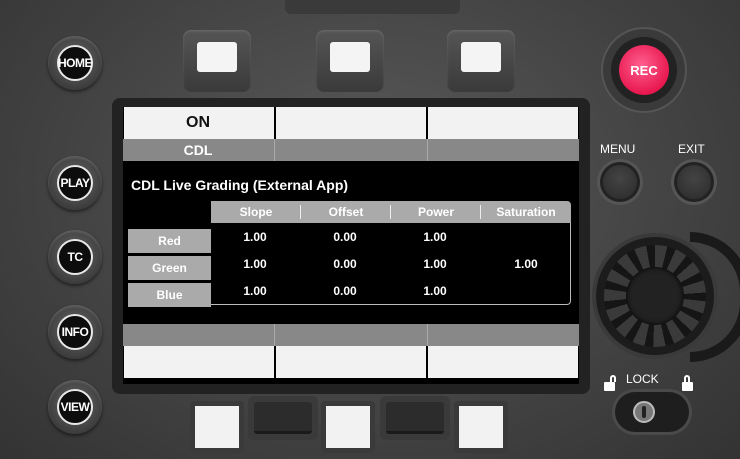  What do you see at coordinates (255, 237) in the screenshot?
I see `red-slope: 1.00` at bounding box center [255, 237].